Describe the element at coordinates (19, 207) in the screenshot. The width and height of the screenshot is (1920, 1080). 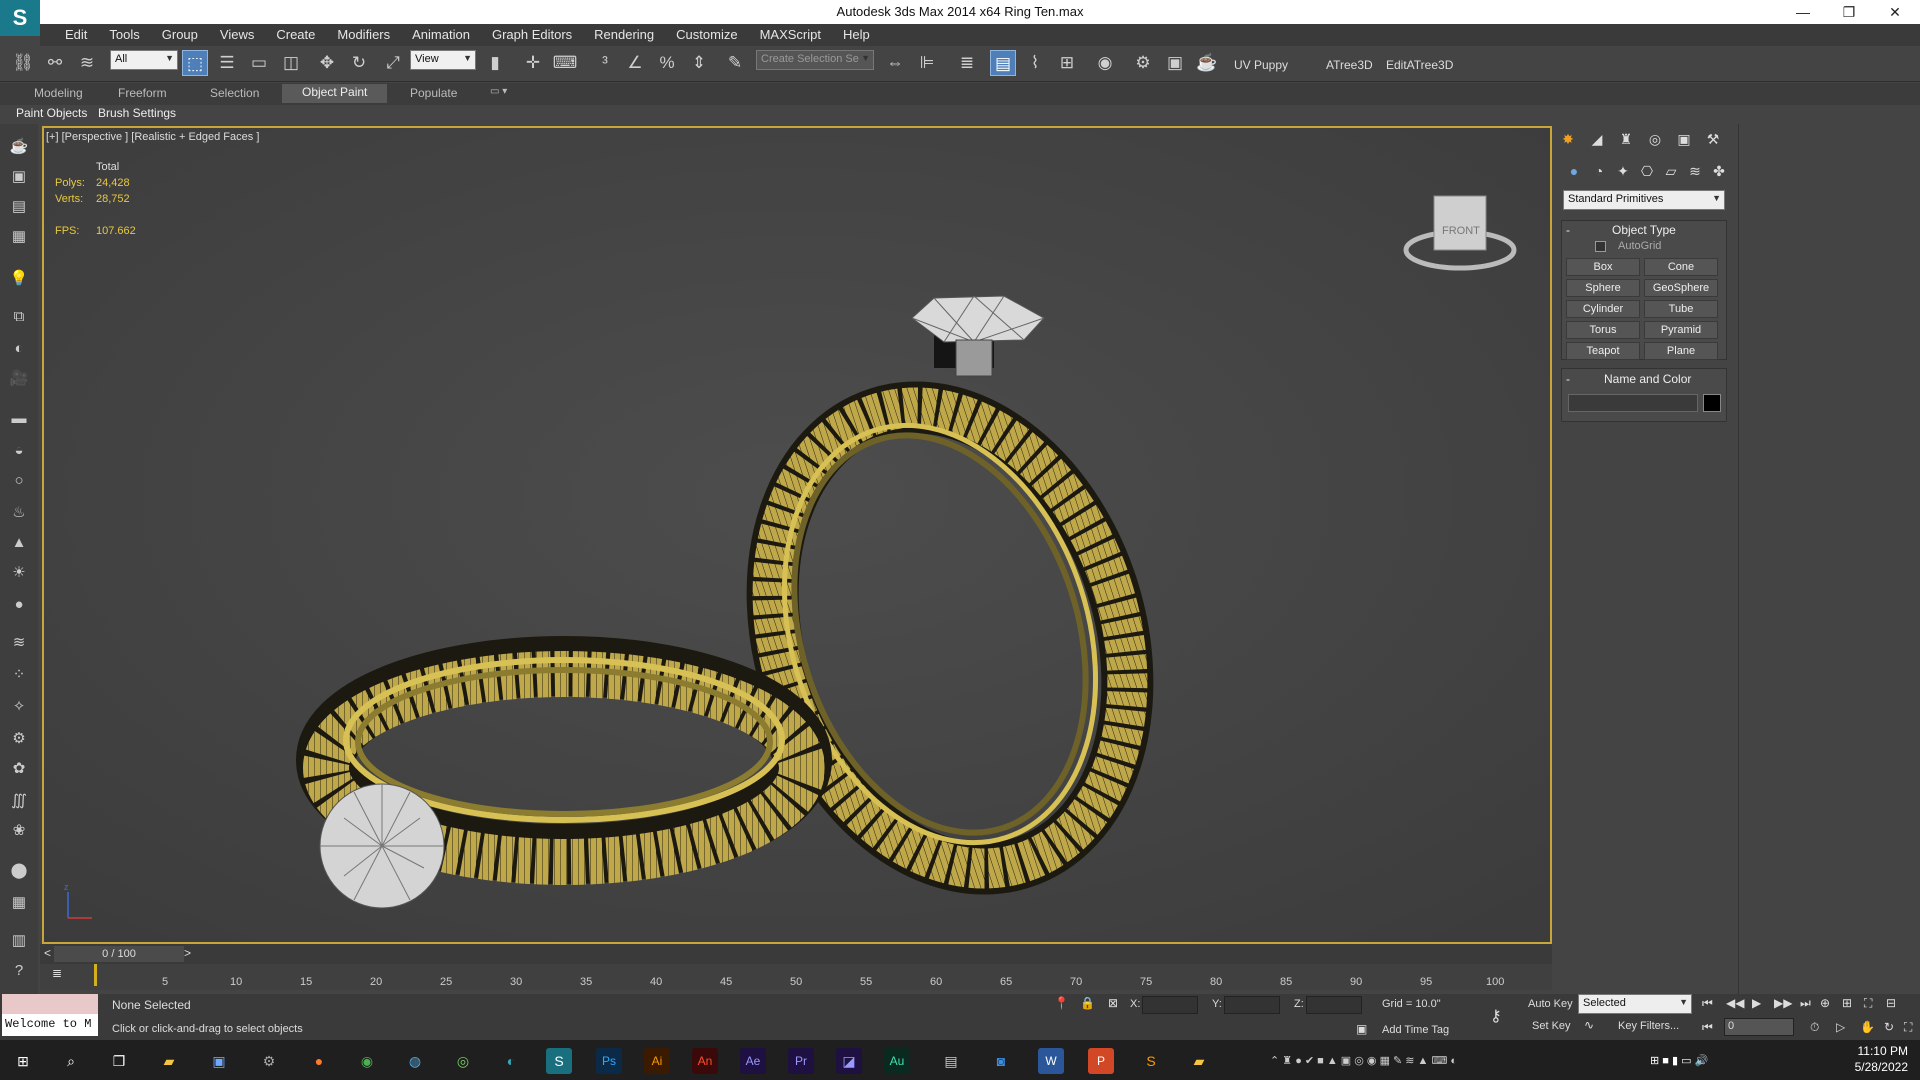
I see `scene-explorer-icon: ▤` at that location.